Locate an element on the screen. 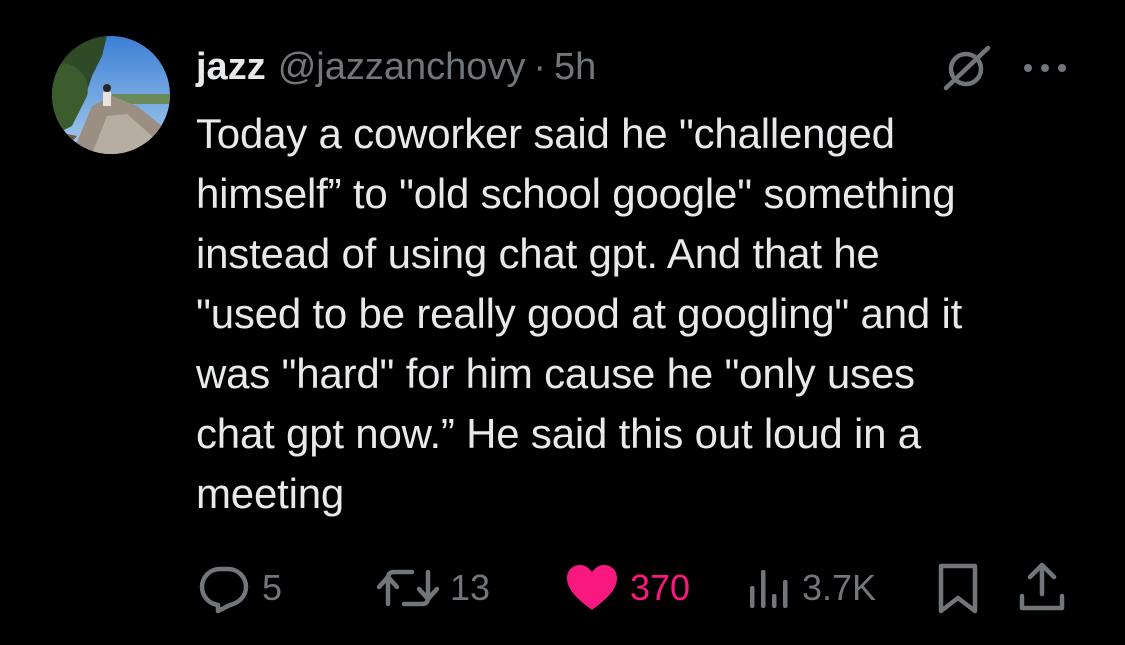  retweet-button: 13 is located at coordinates (433, 588).